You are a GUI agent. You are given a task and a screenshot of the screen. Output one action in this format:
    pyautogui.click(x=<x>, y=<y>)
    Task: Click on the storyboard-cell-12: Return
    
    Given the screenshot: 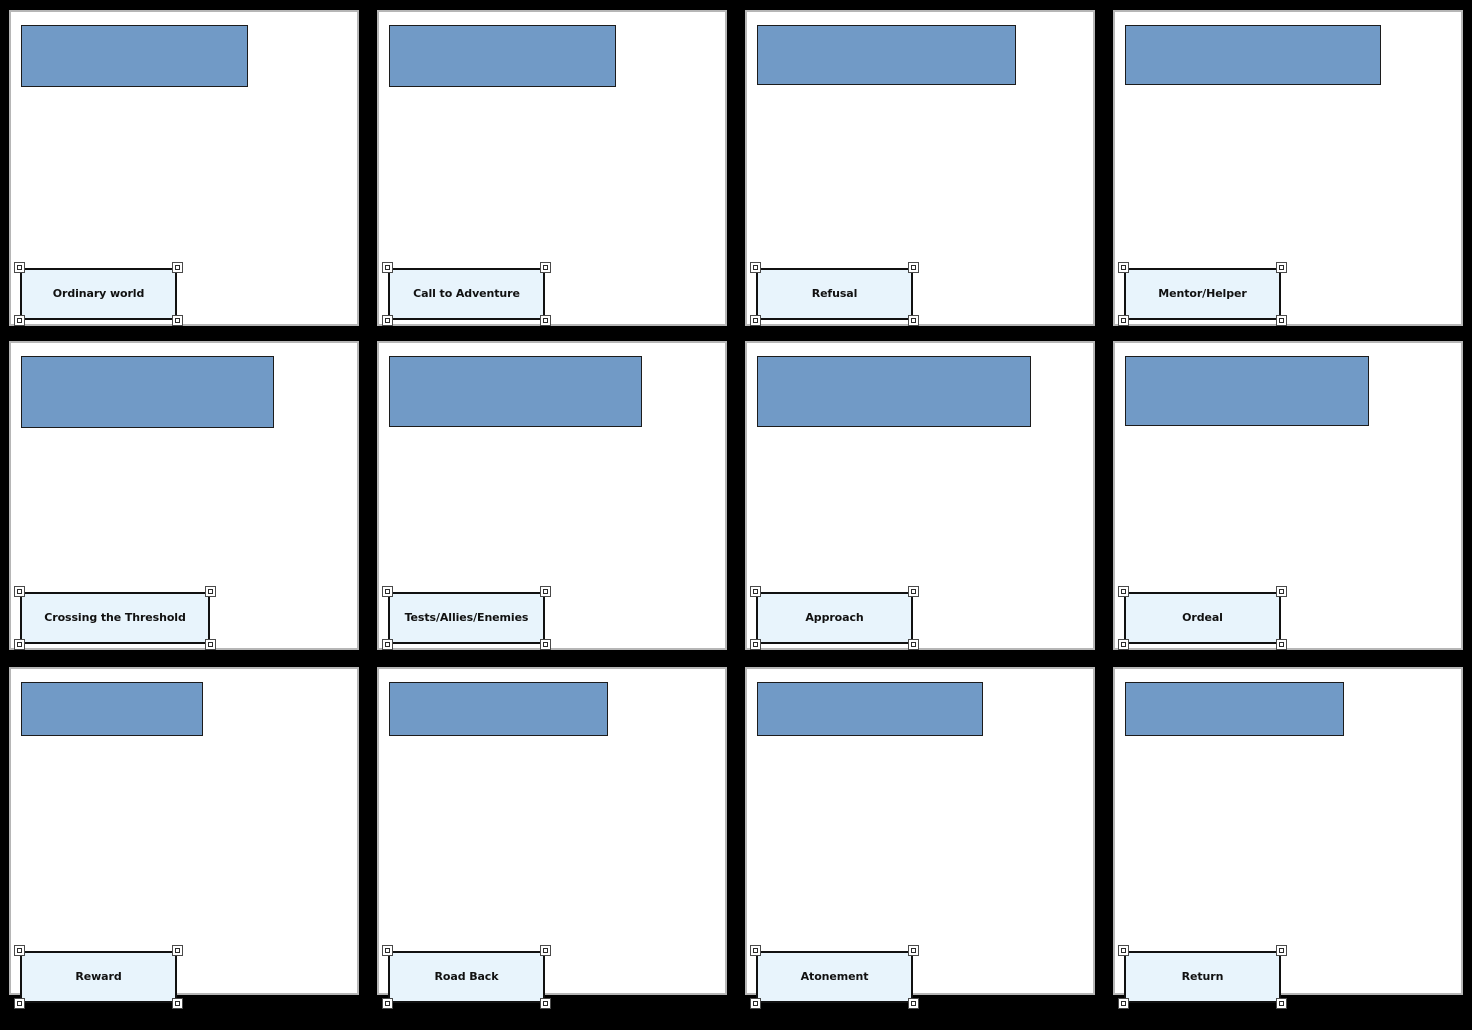 What is the action you would take?
    pyautogui.click(x=1288, y=844)
    